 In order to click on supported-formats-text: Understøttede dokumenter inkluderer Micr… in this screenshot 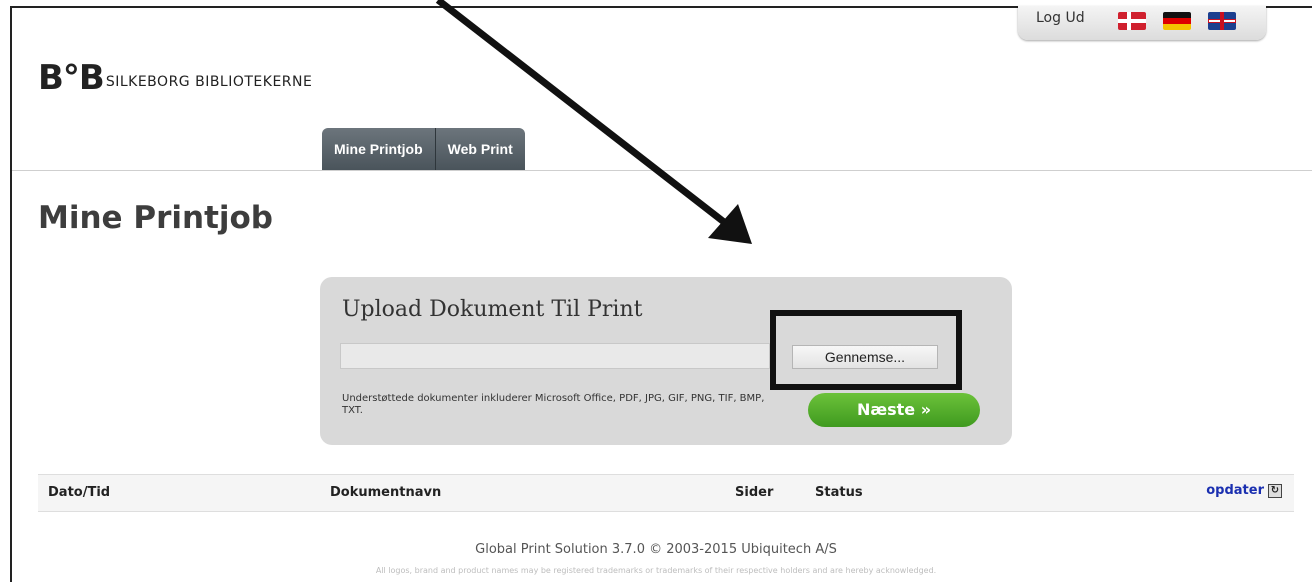, I will do `click(553, 404)`.